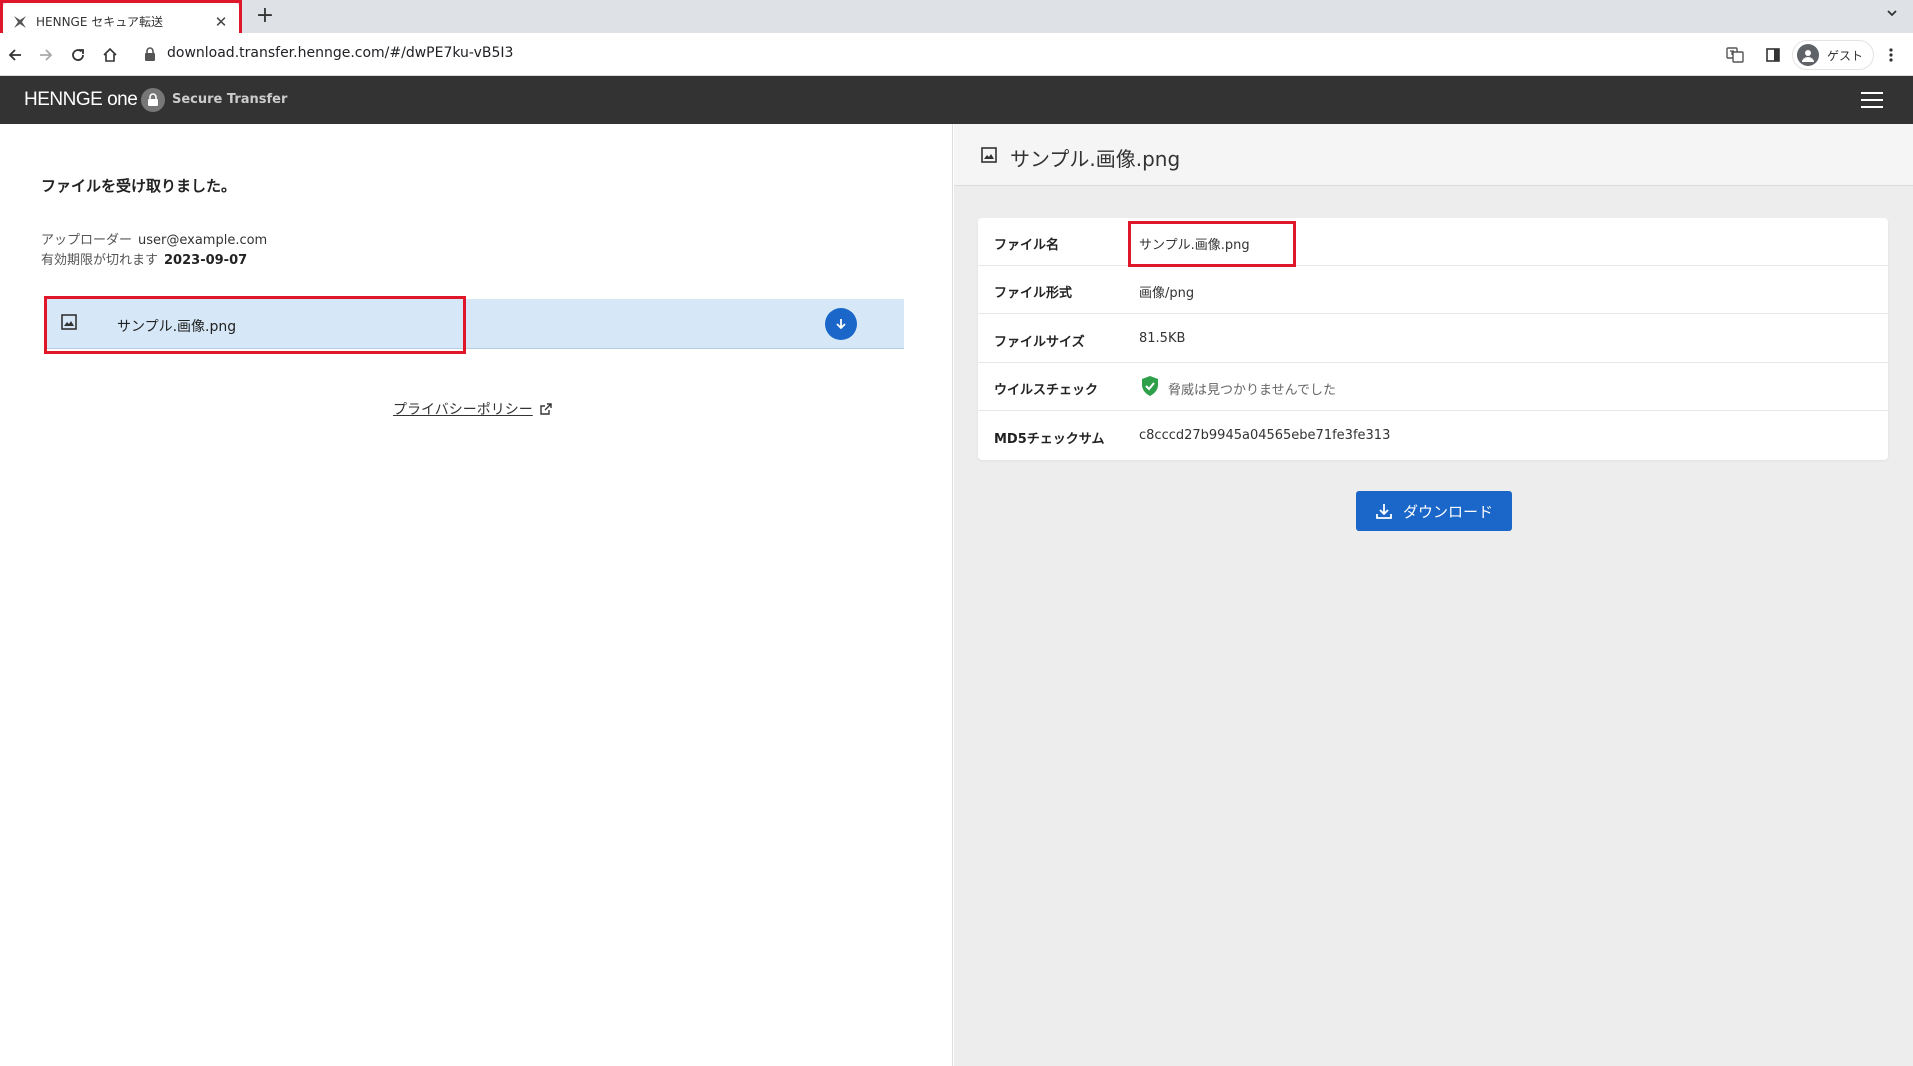 This screenshot has width=1913, height=1066. I want to click on privacy-policy-link: プライバシーポリシー, so click(472, 409).